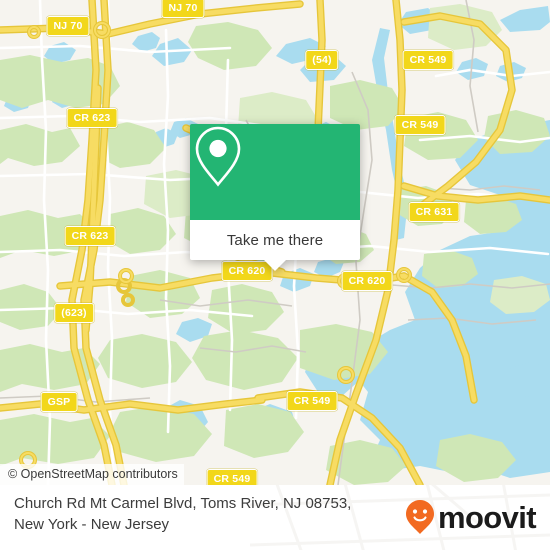  What do you see at coordinates (275, 265) in the screenshot?
I see `popup-tail` at bounding box center [275, 265].